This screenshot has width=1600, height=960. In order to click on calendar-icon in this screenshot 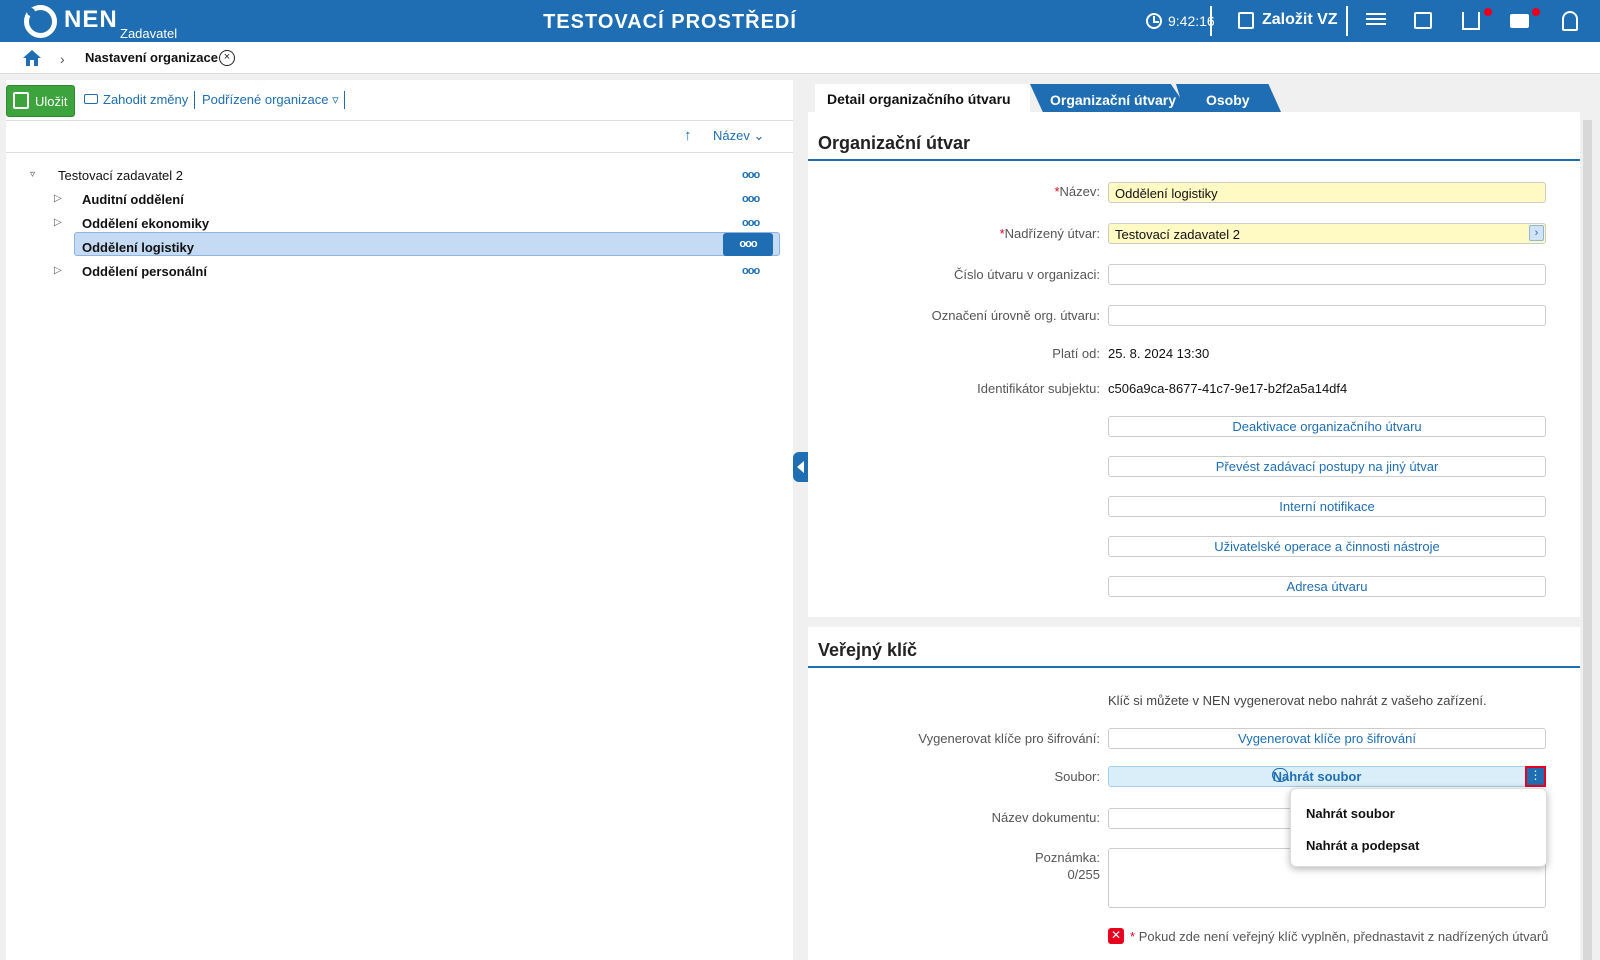, I will do `click(1423, 20)`.